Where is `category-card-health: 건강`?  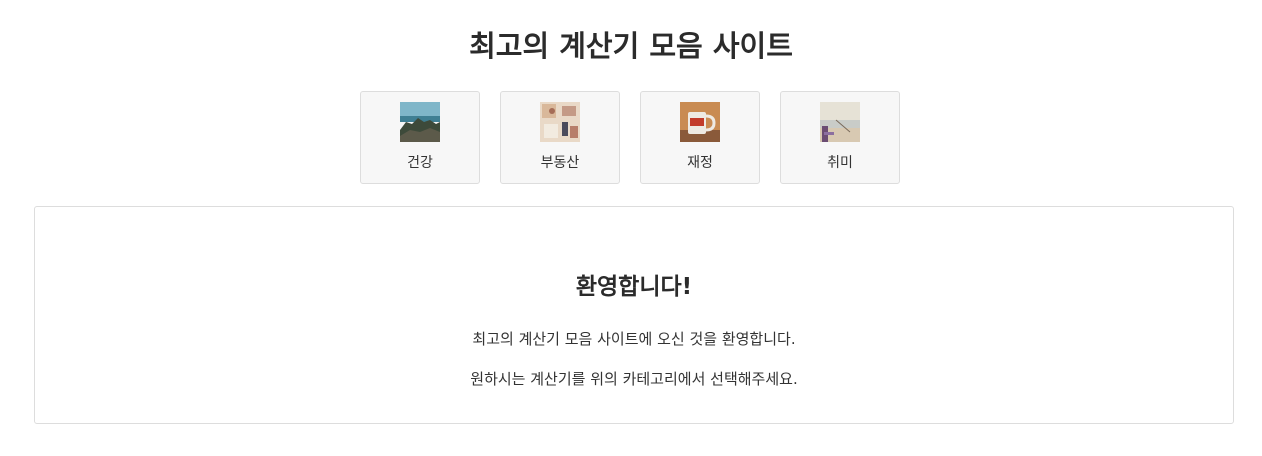
category-card-health: 건강 is located at coordinates (420, 137).